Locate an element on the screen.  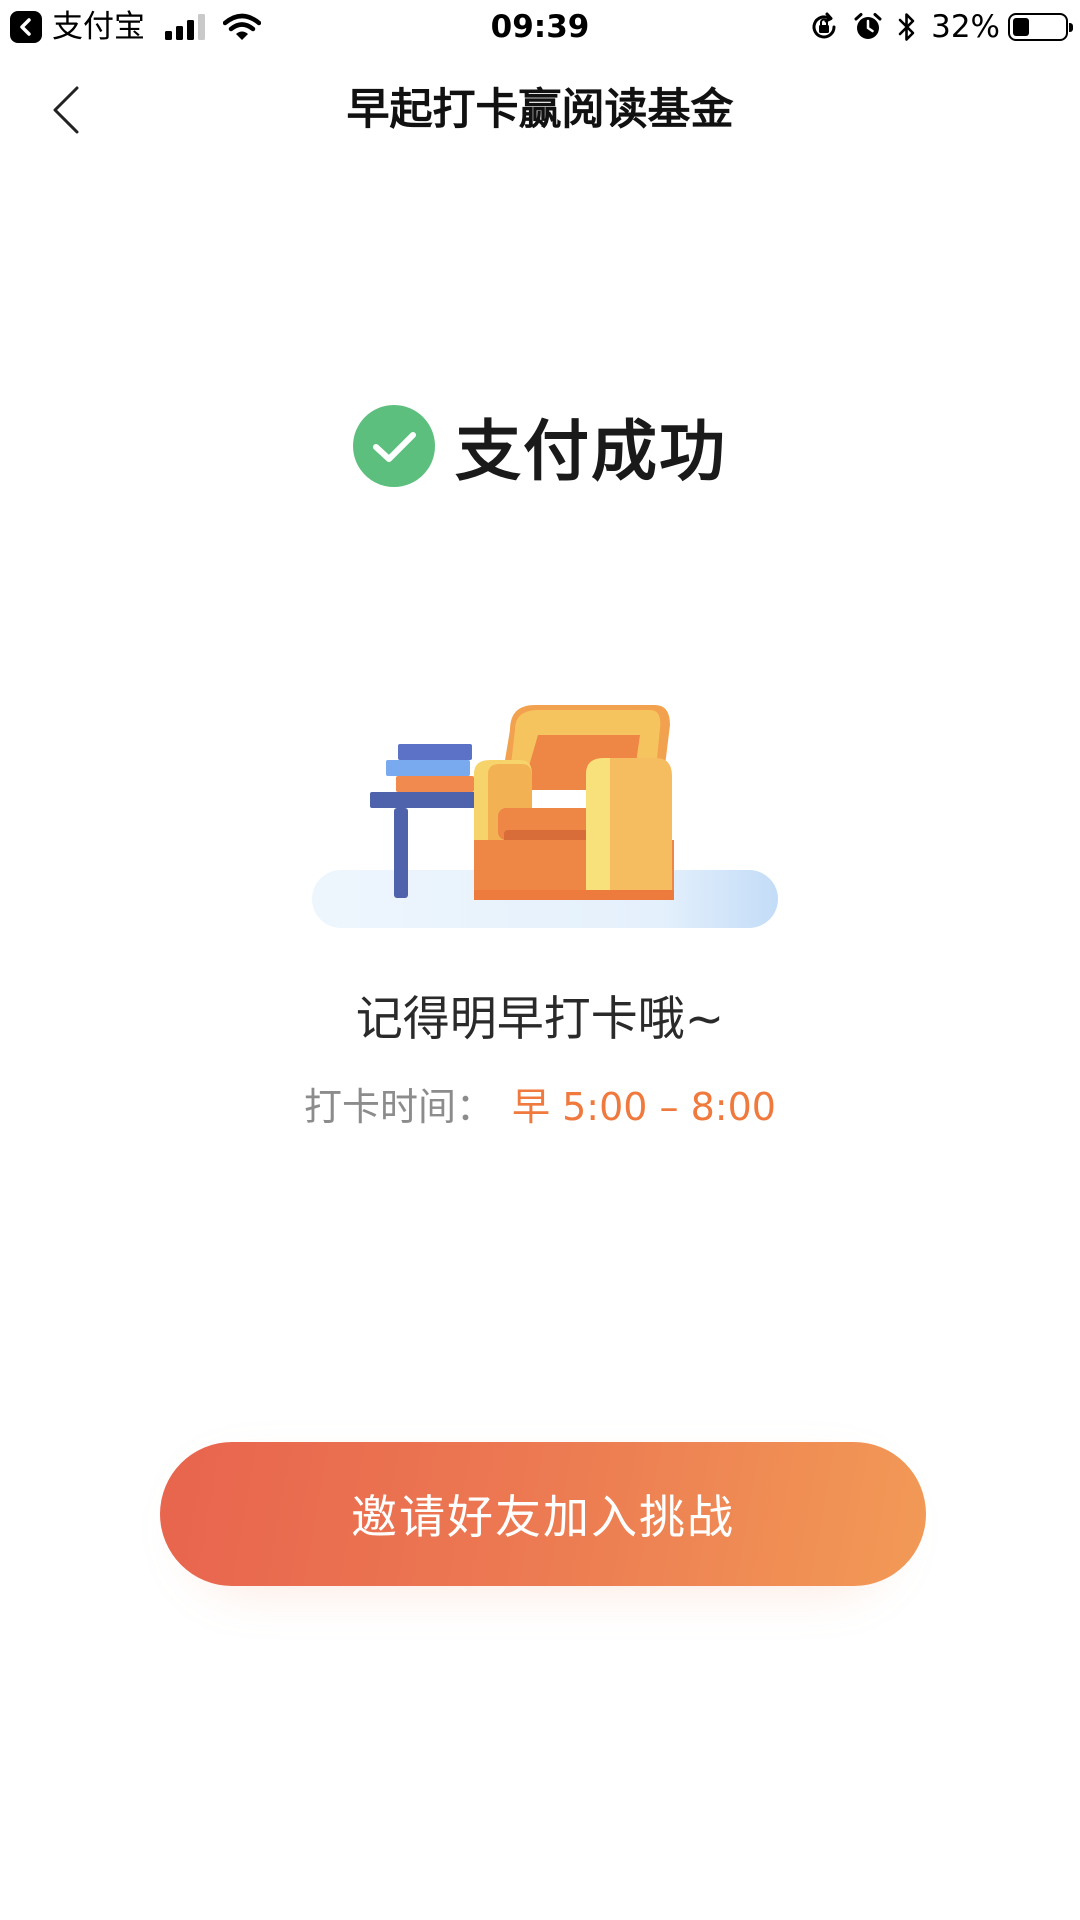
nav-bar: 早起打卡赢阅读基金 is located at coordinates (540, 110).